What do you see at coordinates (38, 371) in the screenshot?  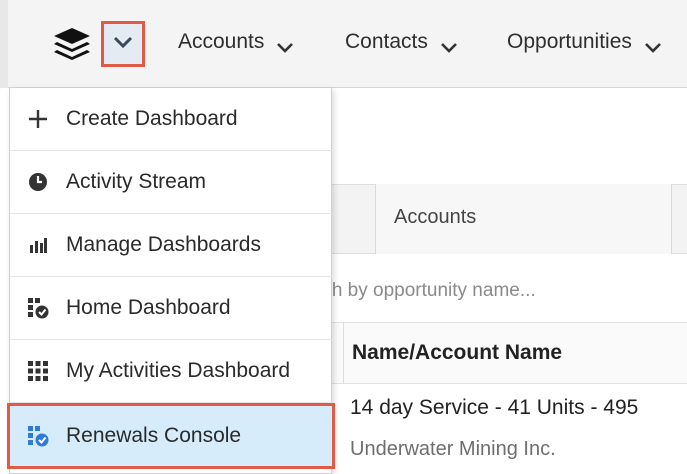 I see `grid-icon` at bounding box center [38, 371].